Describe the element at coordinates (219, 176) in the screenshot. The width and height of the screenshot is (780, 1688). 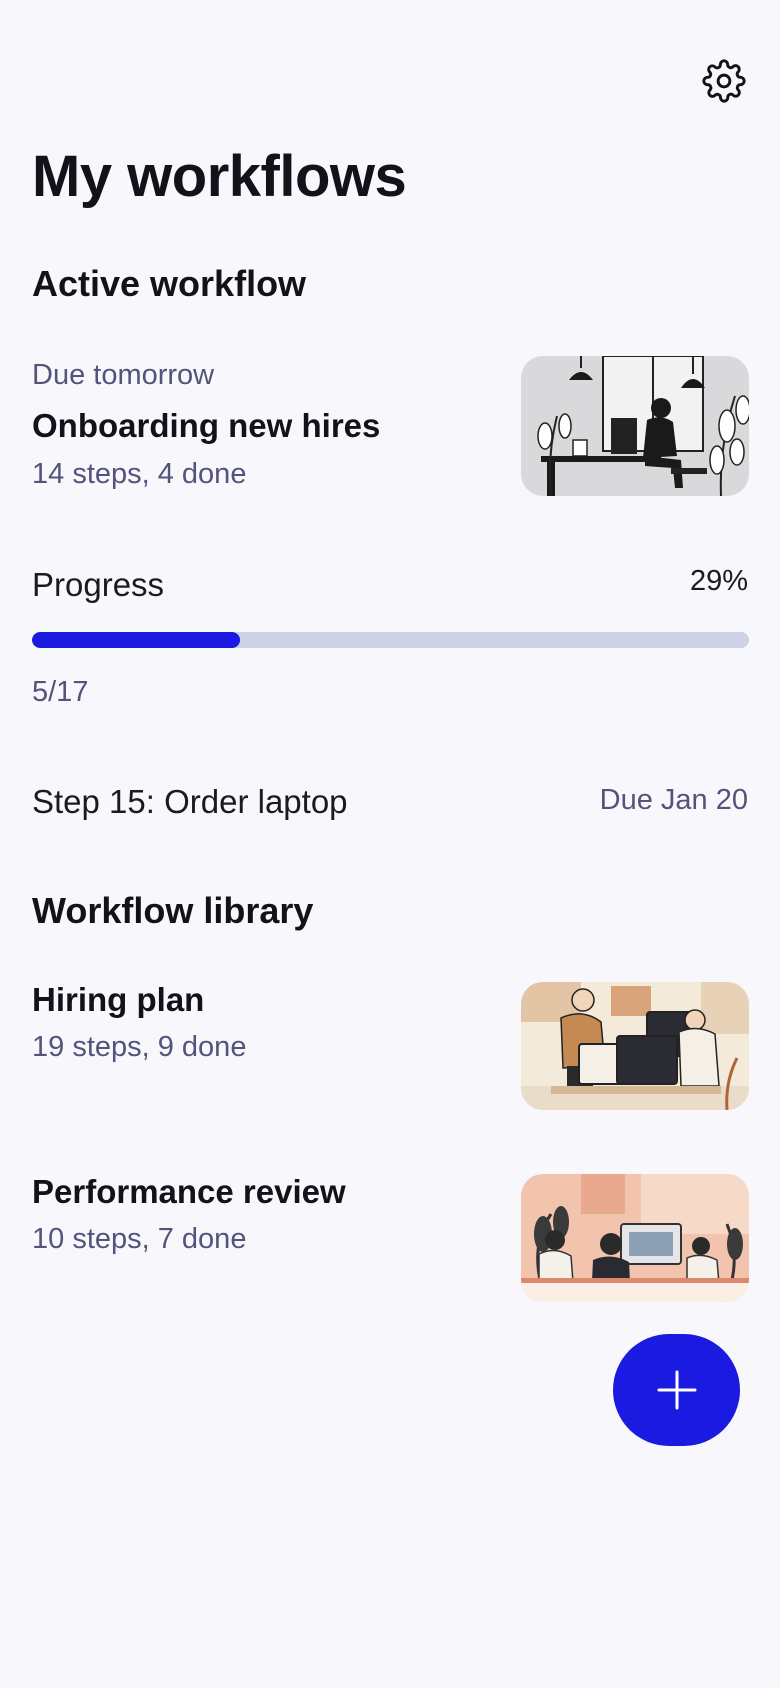
I see `page-title: My workflows` at that location.